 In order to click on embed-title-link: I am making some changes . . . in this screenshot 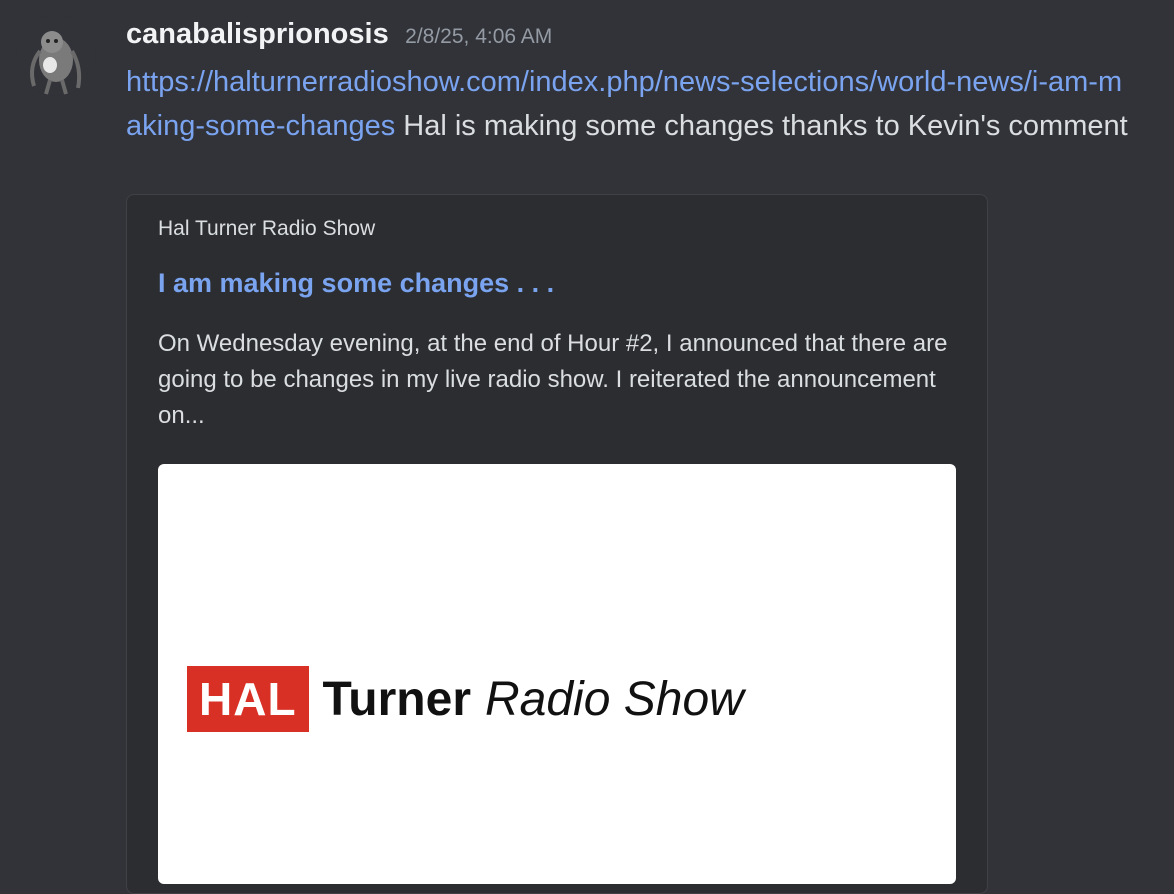, I will do `click(356, 283)`.